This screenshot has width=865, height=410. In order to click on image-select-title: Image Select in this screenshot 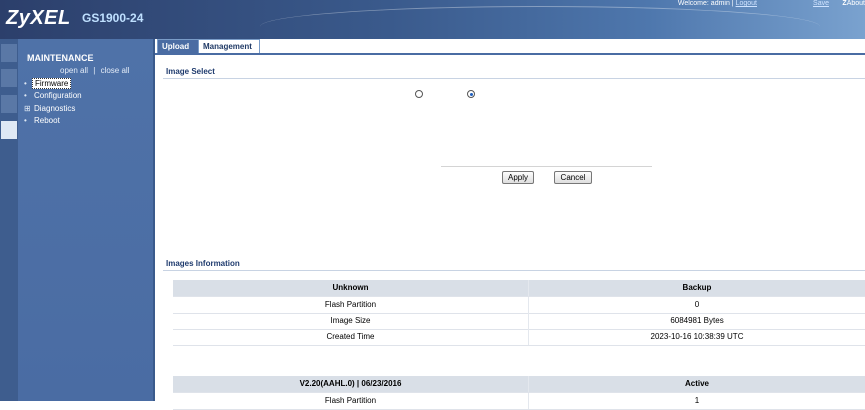, I will do `click(190, 71)`.